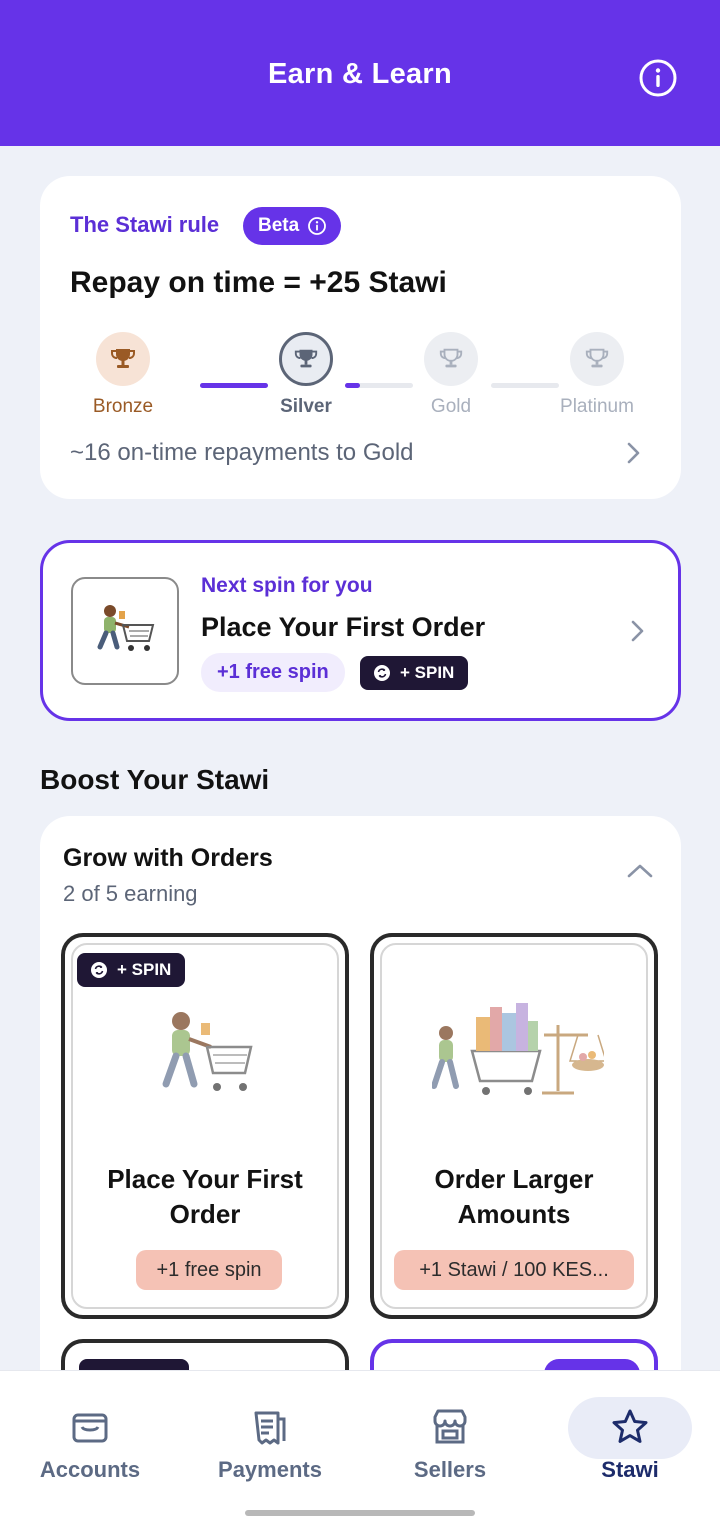  I want to click on progress-footer: ~16 on-time repayments to Gold, so click(242, 452).